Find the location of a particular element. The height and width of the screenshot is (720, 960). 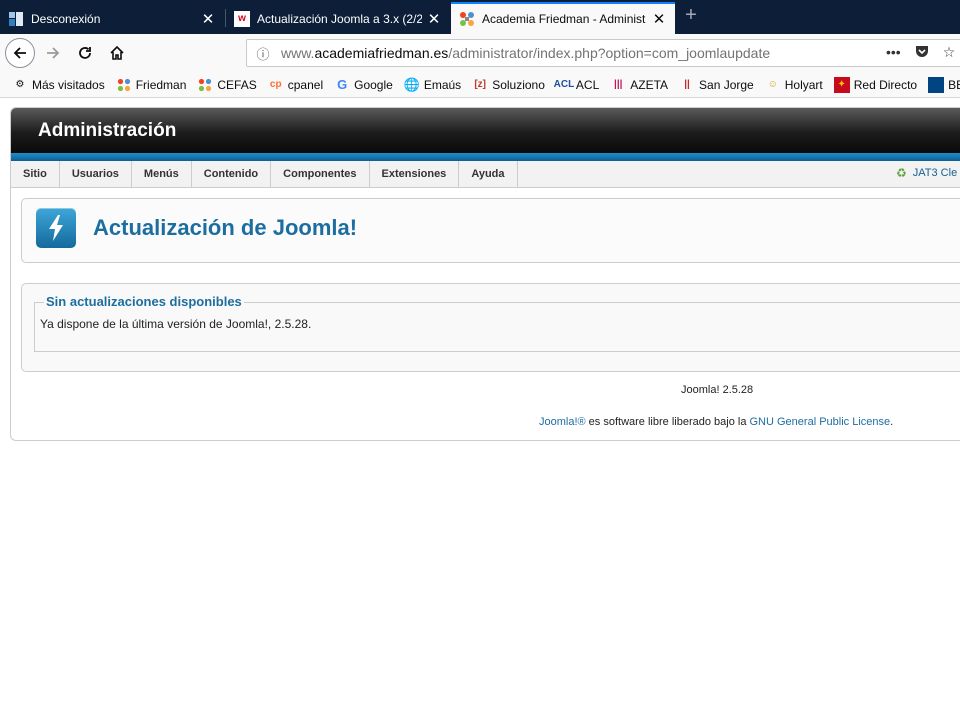

pocket-icon is located at coordinates (922, 52).